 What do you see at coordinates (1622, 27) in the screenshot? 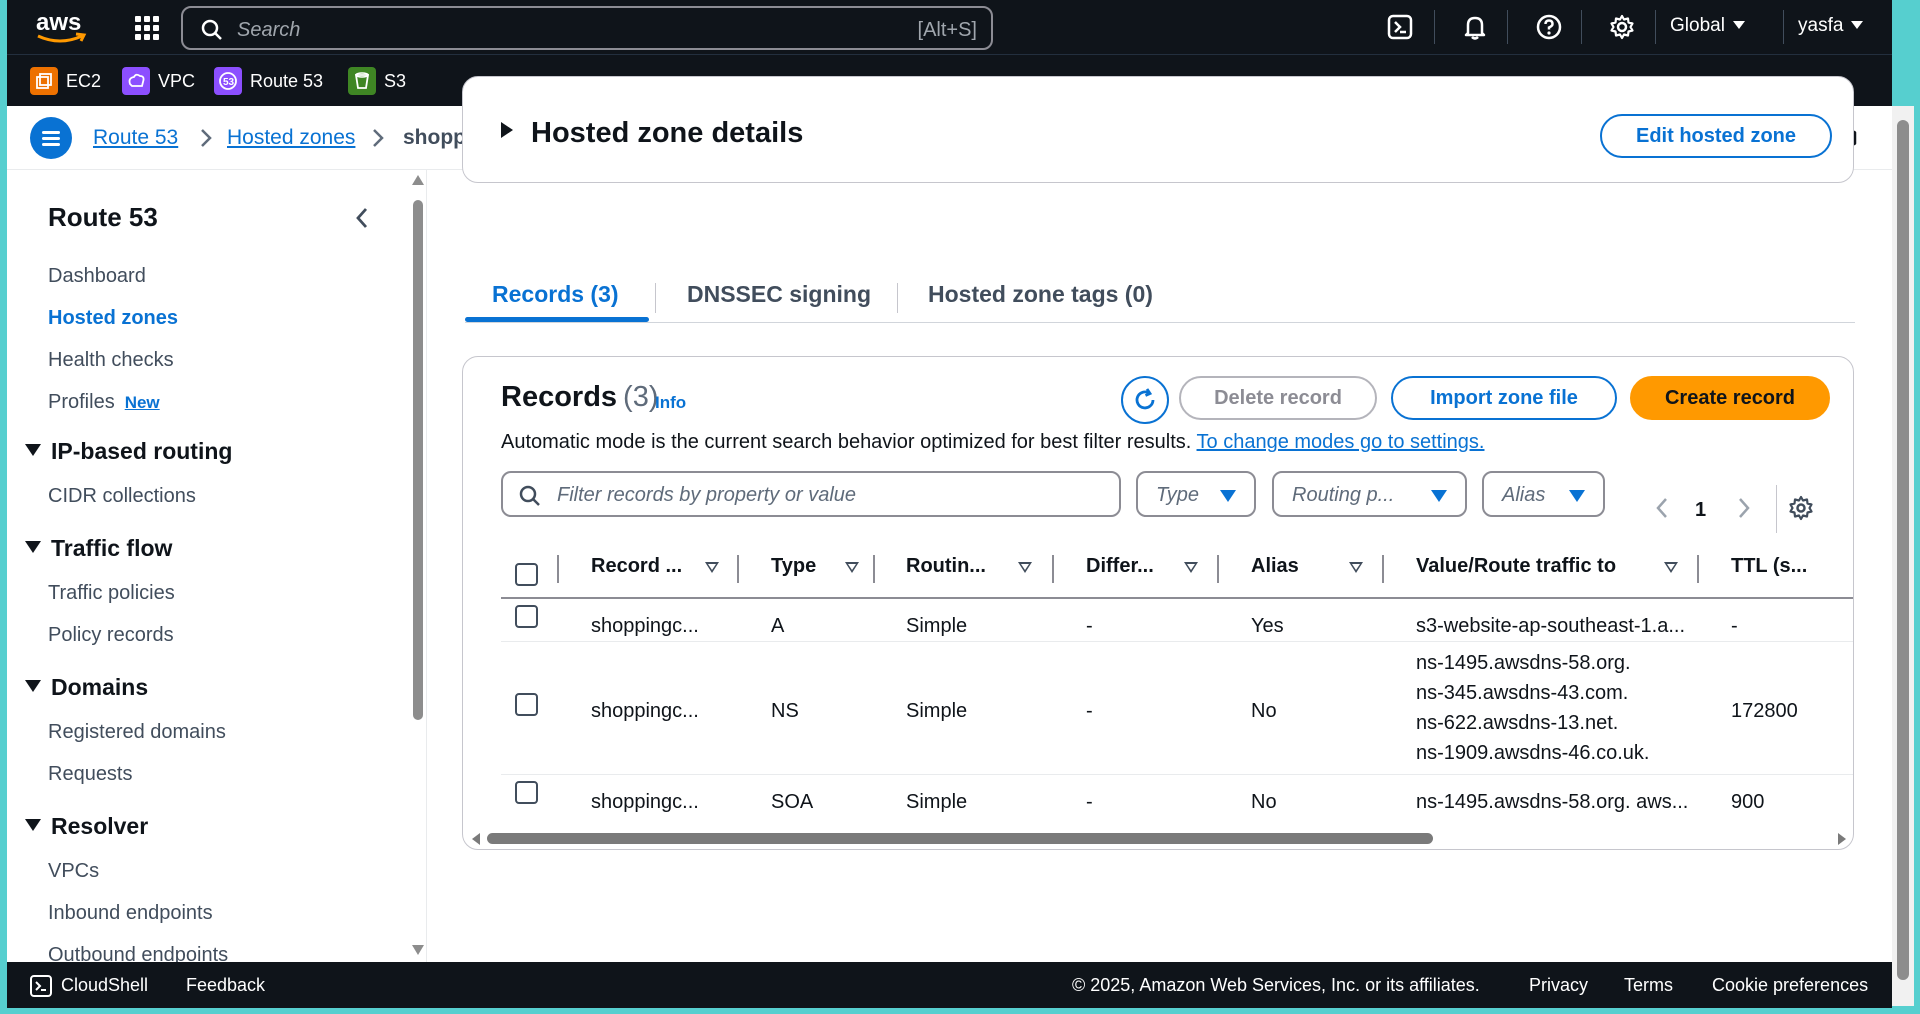
I see `settings-icon` at bounding box center [1622, 27].